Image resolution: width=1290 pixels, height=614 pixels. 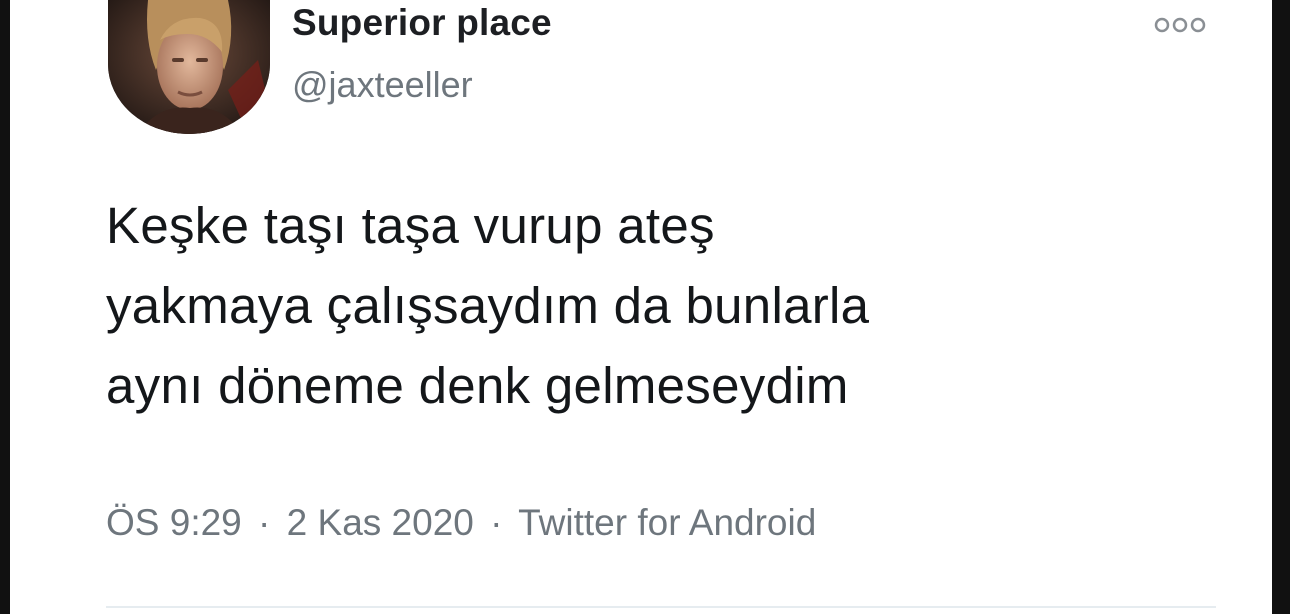 What do you see at coordinates (488, 305) in the screenshot?
I see `tweet-text-line: yakmaya çalışsaydım da bunlarla` at bounding box center [488, 305].